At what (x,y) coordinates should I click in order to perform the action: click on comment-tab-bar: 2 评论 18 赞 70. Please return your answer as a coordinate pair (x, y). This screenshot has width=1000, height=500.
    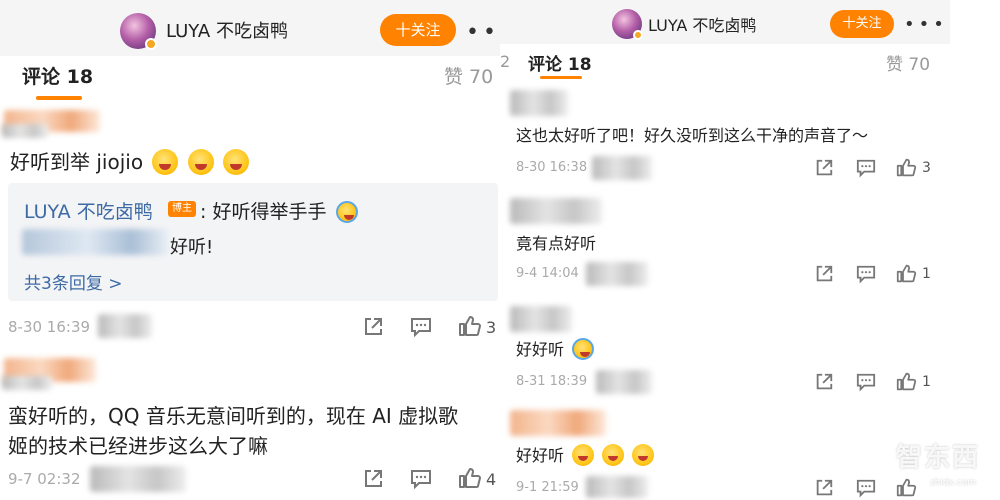
    Looking at the image, I should click on (725, 64).